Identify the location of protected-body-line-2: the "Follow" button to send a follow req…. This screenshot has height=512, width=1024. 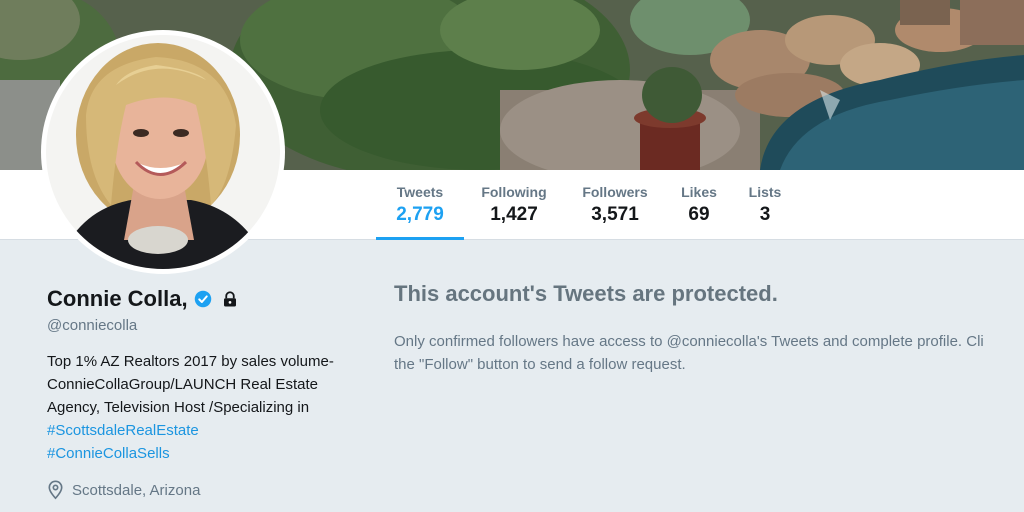
(540, 364).